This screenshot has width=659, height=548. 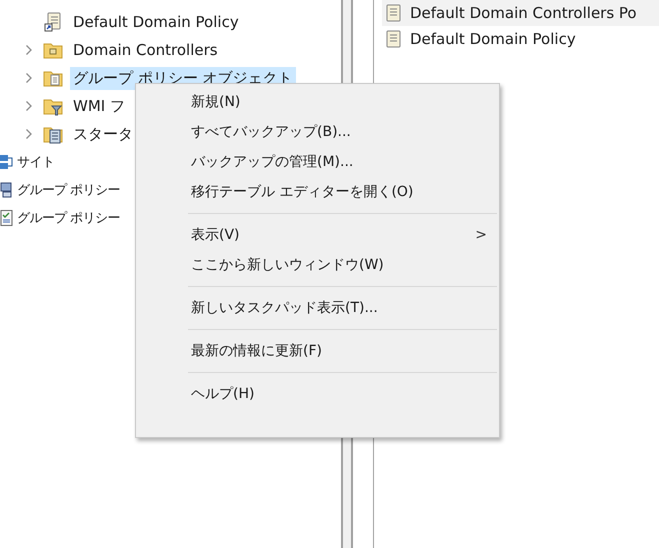 I want to click on submenu-arrow: >, so click(x=481, y=235).